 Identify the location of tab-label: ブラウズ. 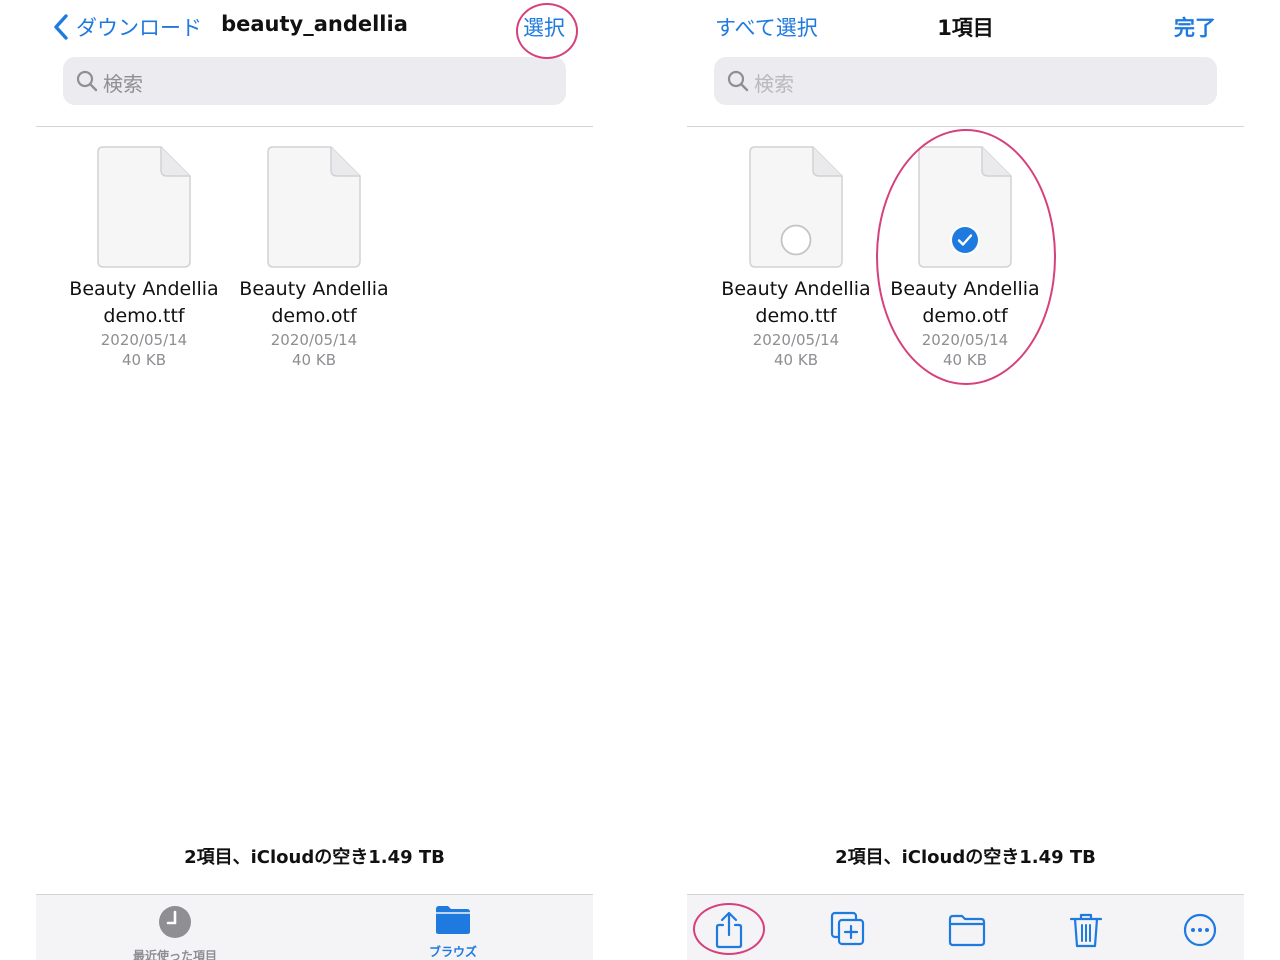
(452, 952).